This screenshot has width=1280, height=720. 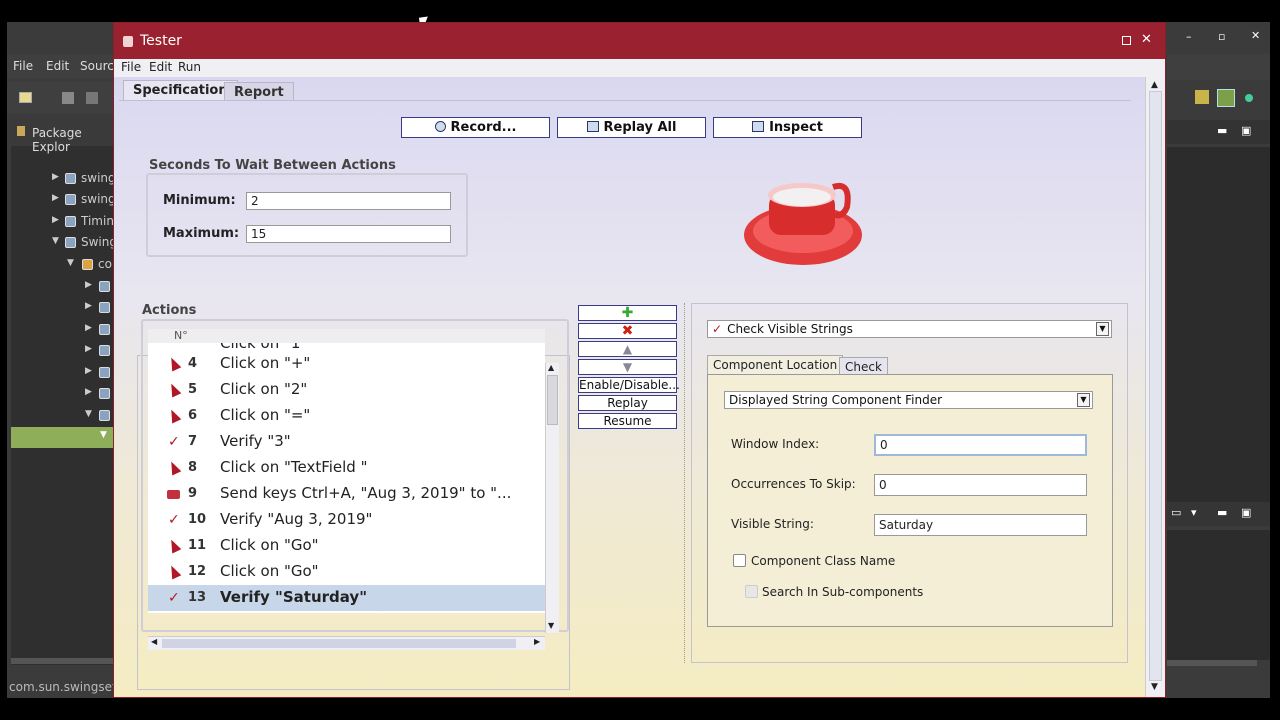 I want to click on move-down-button: ▼, so click(x=627, y=367).